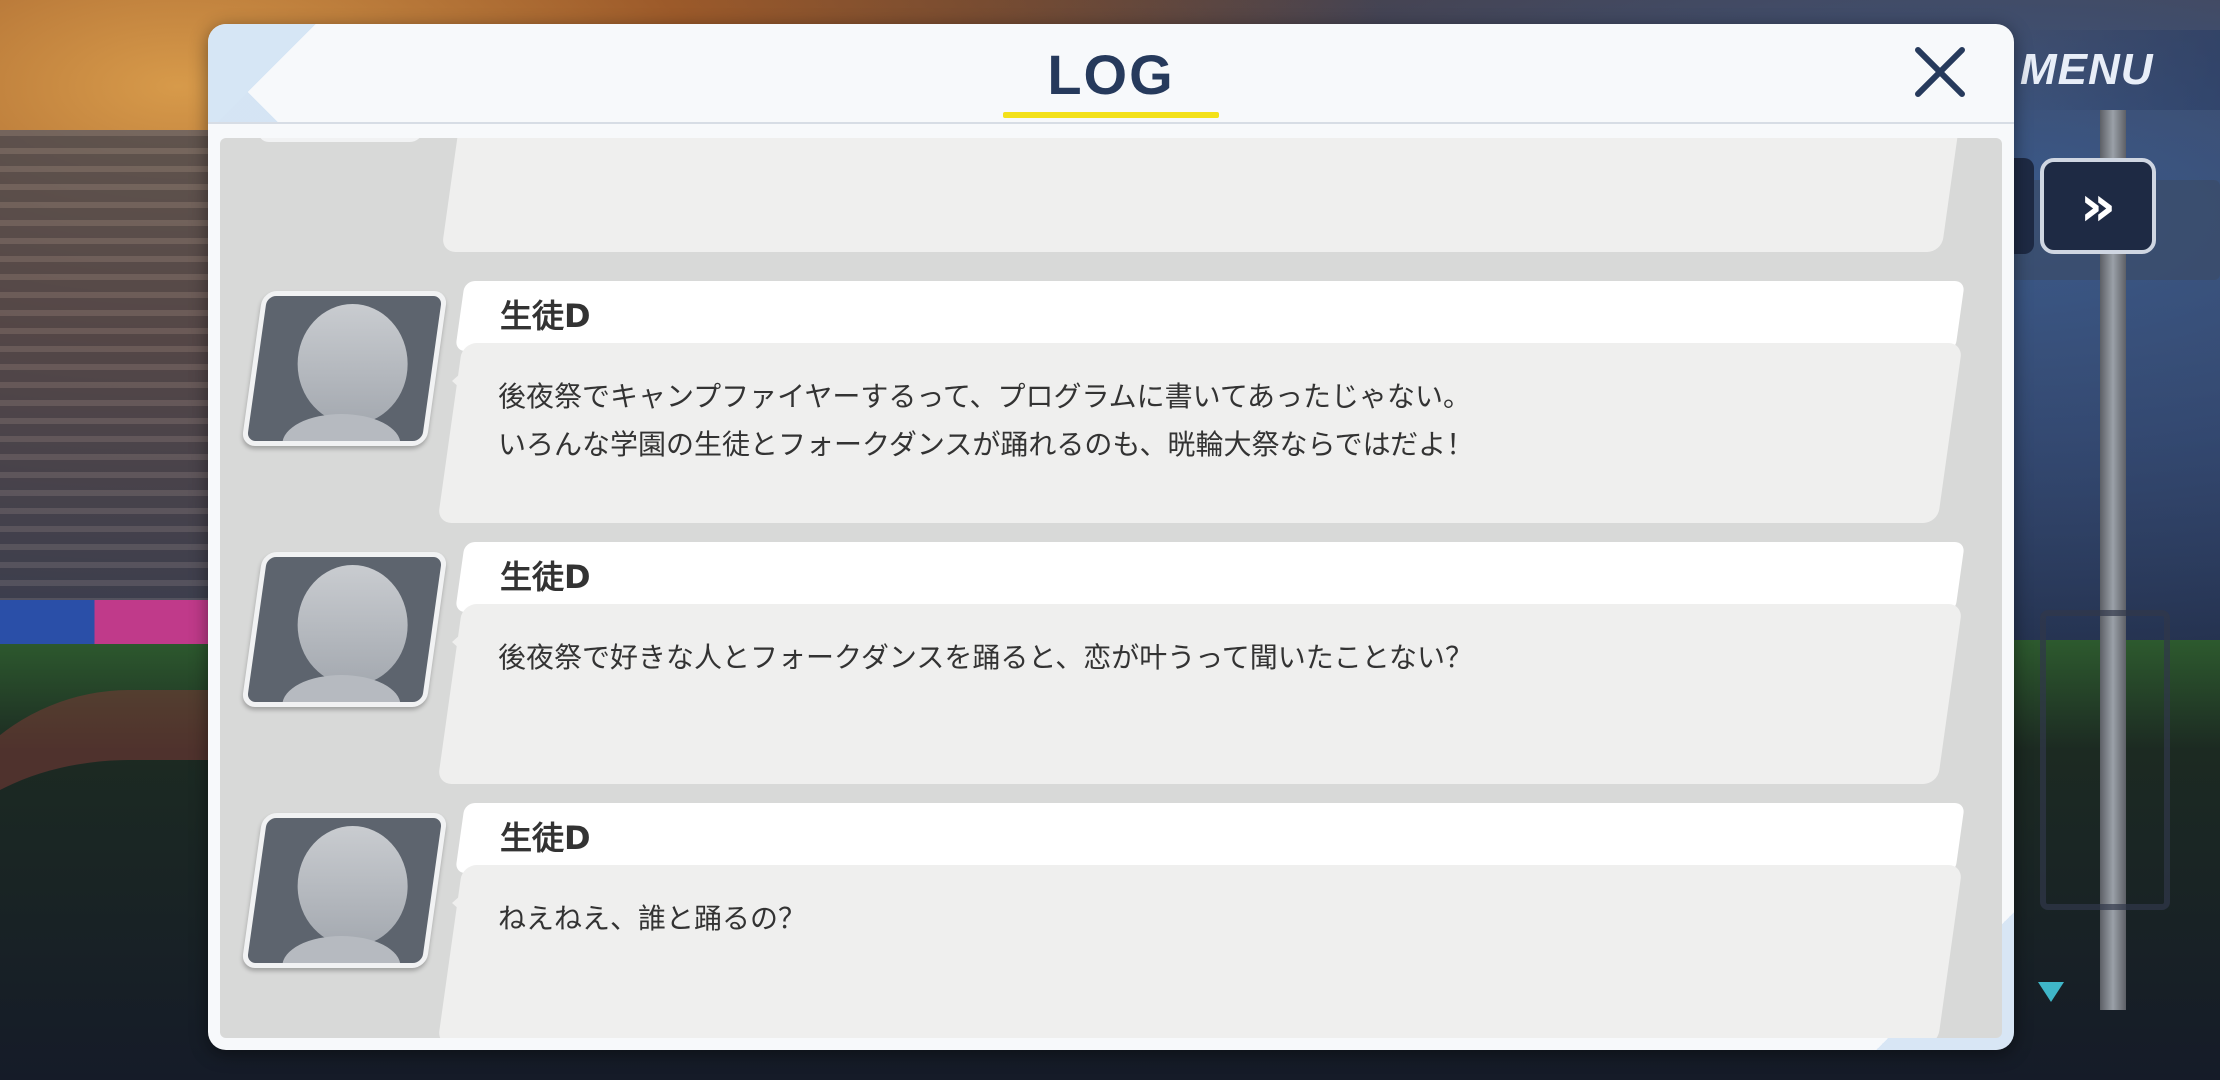  I want to click on dialog-title: LOG, so click(1111, 74).